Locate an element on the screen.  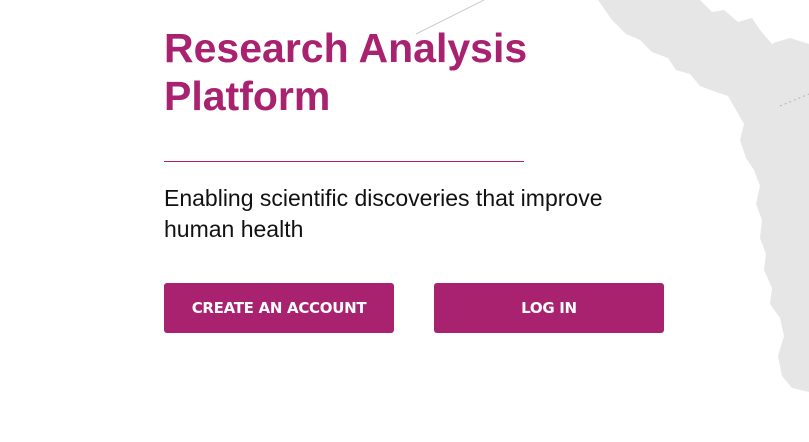
create-account-button: CREATE AN ACCOUNT is located at coordinates (279, 308).